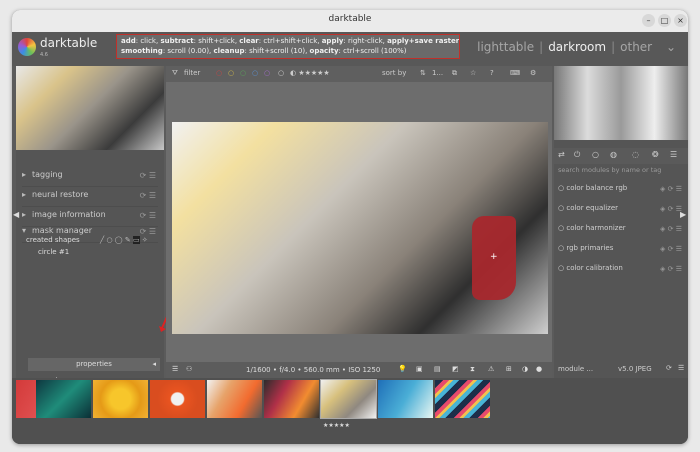  I want to click on presets-icon: ⇄, so click(561, 154).